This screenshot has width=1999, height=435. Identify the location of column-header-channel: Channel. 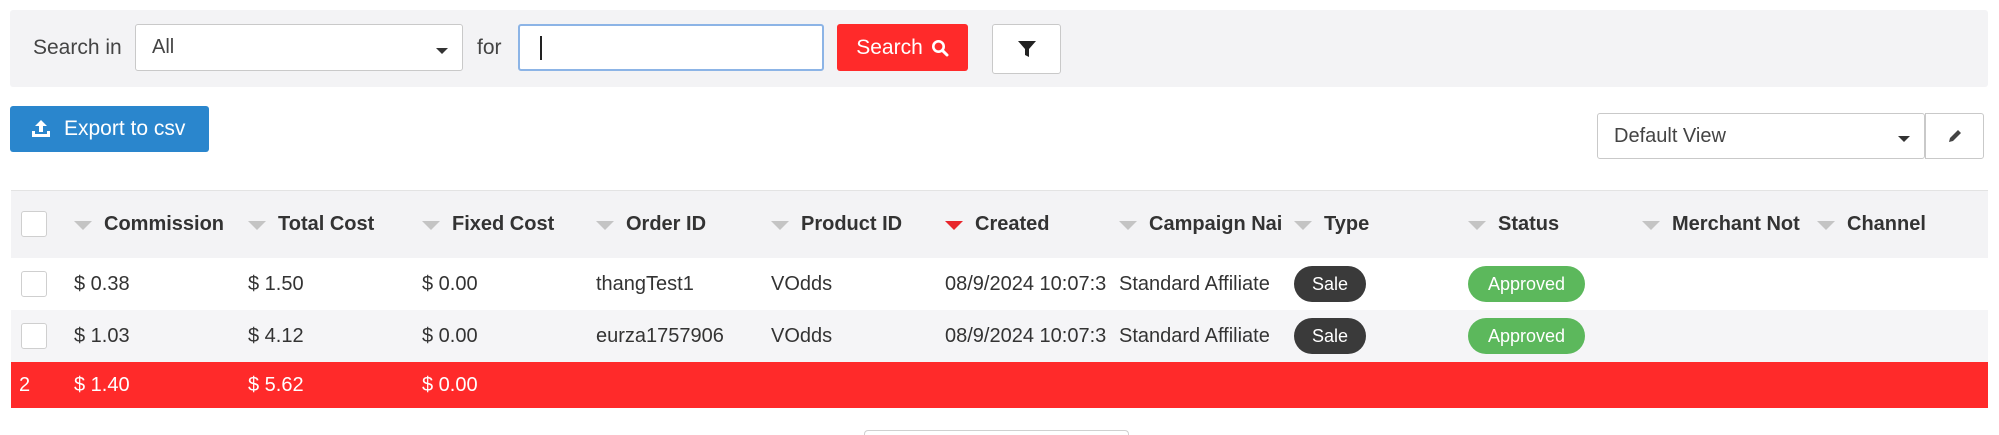
(1902, 224).